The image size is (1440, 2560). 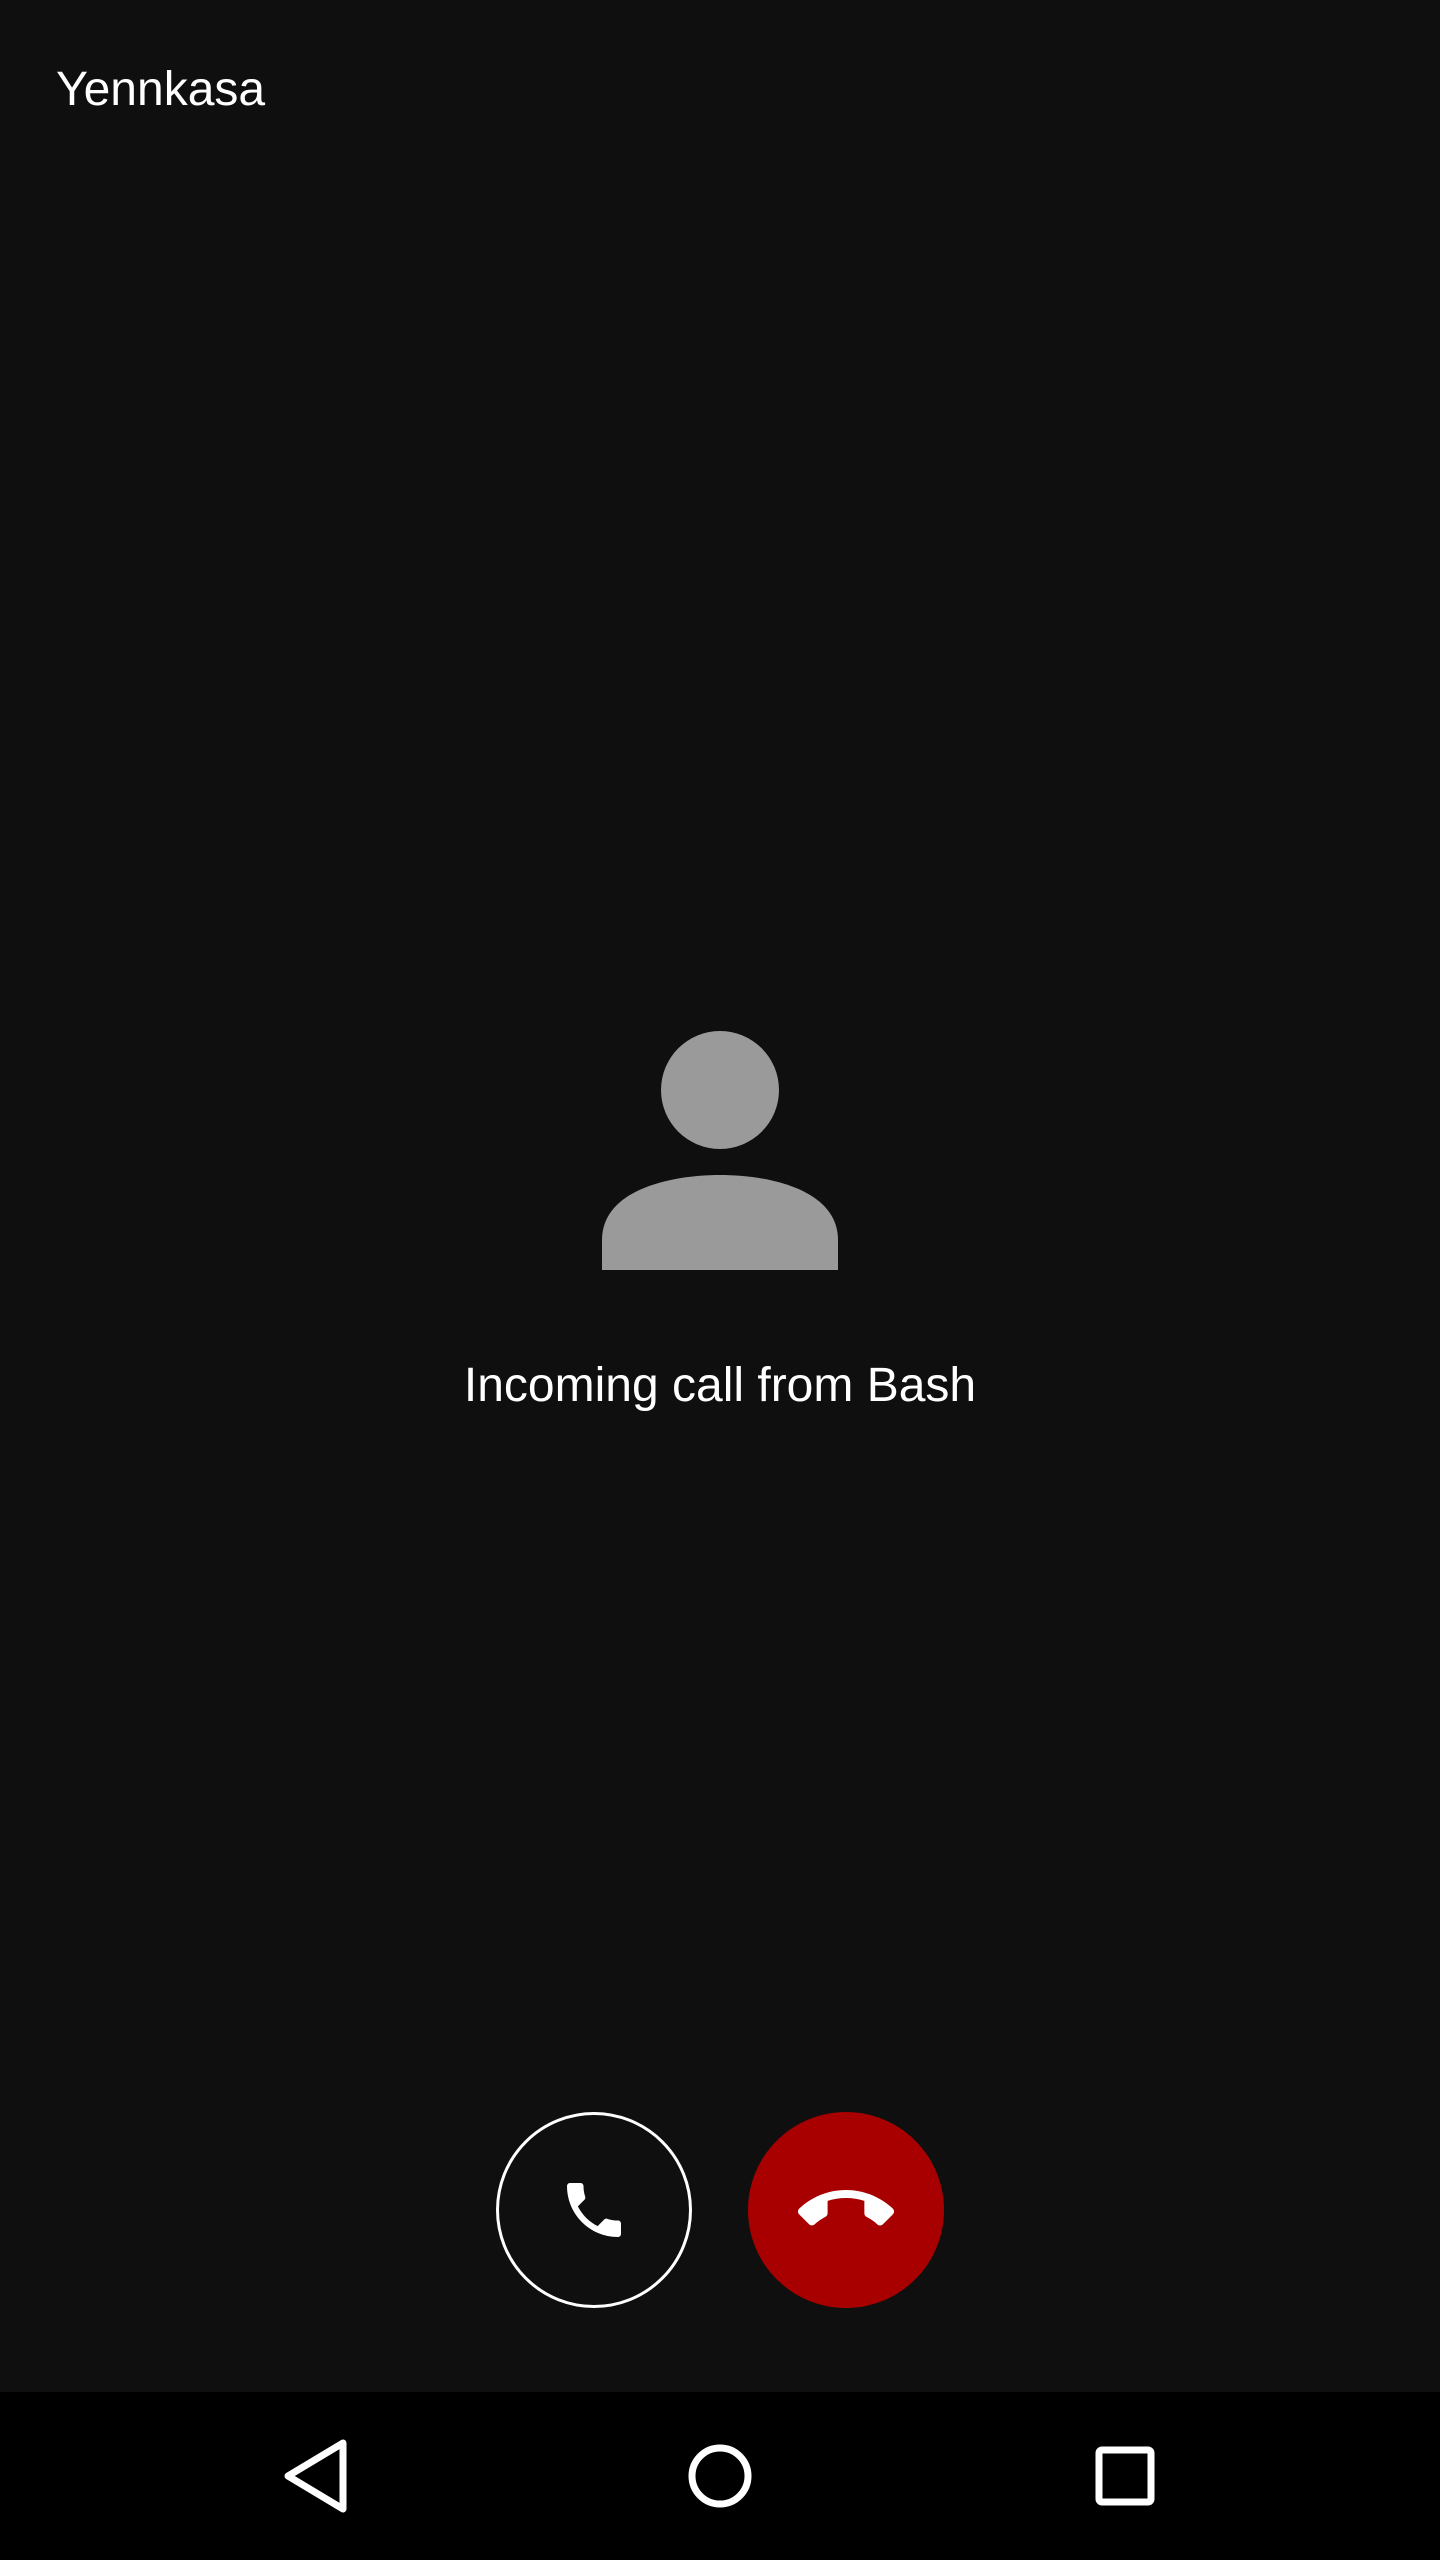 I want to click on back-button, so click(x=316, y=2476).